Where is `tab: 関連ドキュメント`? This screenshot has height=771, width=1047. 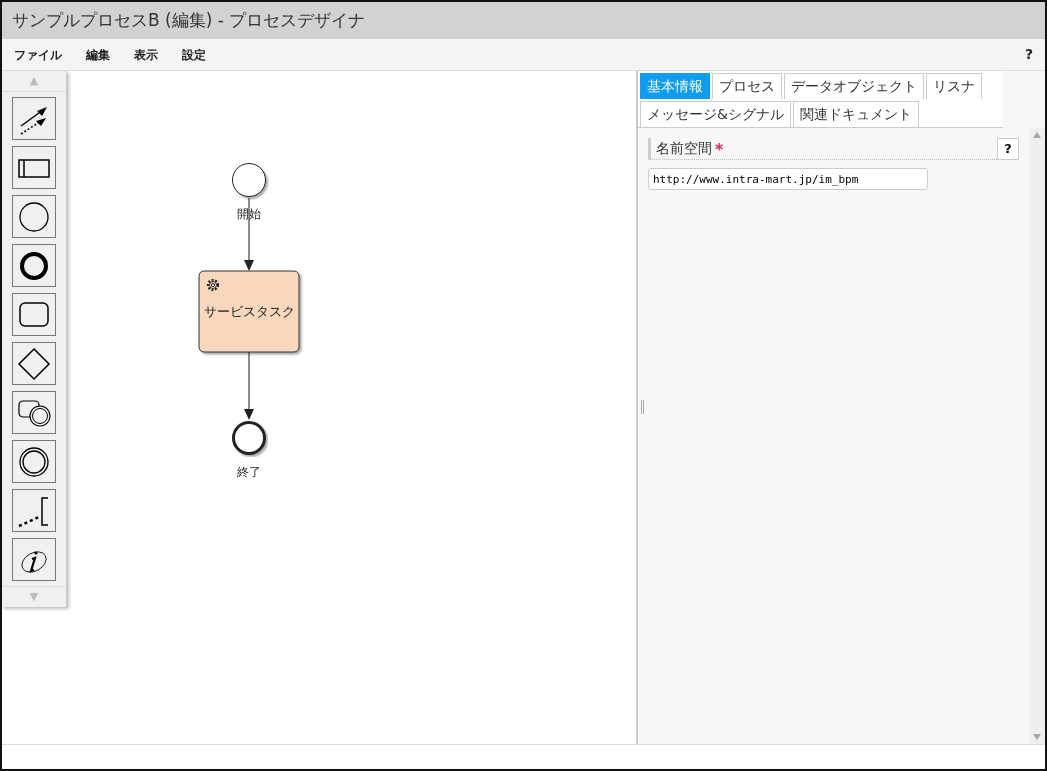 tab: 関連ドキュメント is located at coordinates (855, 114).